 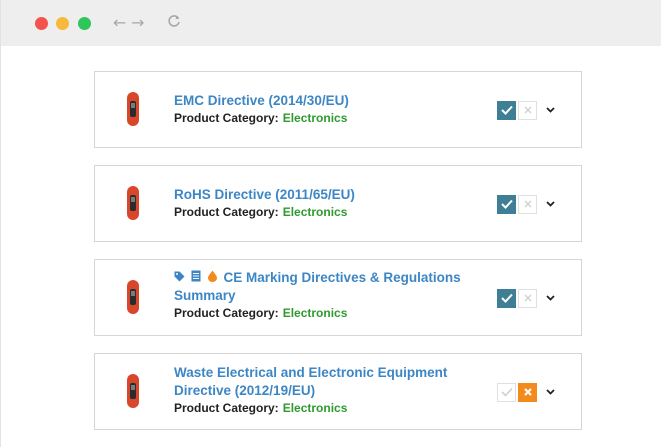 What do you see at coordinates (331, 23) in the screenshot?
I see `browser-titlebar: ← →` at bounding box center [331, 23].